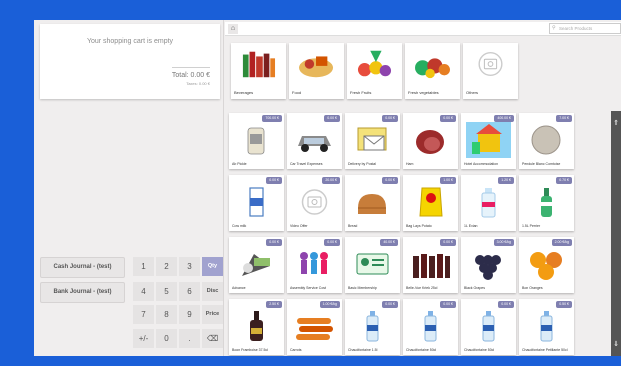  What do you see at coordinates (212, 291) in the screenshot?
I see `disc-mode-button: Disc` at bounding box center [212, 291].